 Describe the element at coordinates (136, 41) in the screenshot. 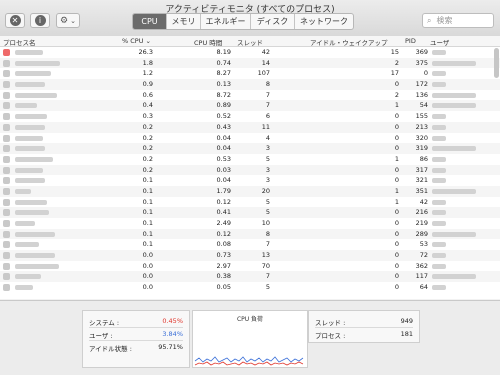

I see `column-cpu-percent: % CPU ⌄` at that location.